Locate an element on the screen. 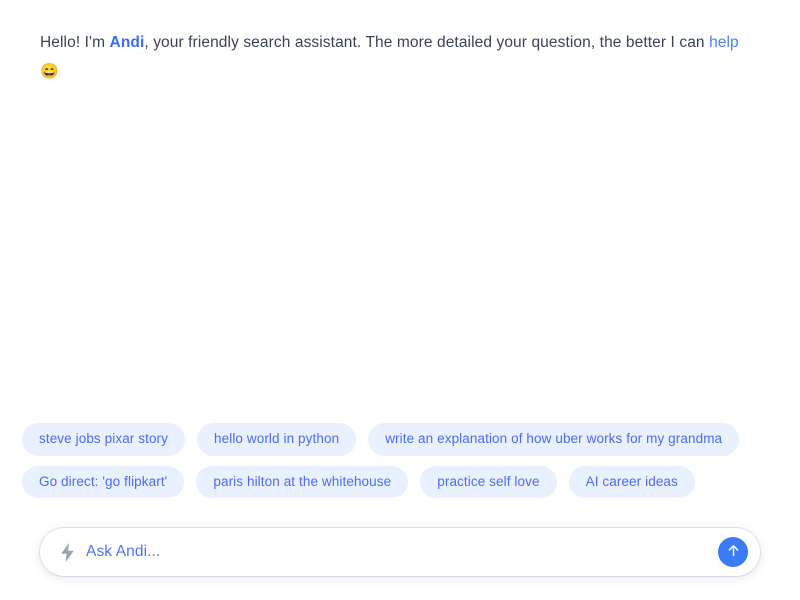  brand-name-andi: Andi is located at coordinates (127, 42).